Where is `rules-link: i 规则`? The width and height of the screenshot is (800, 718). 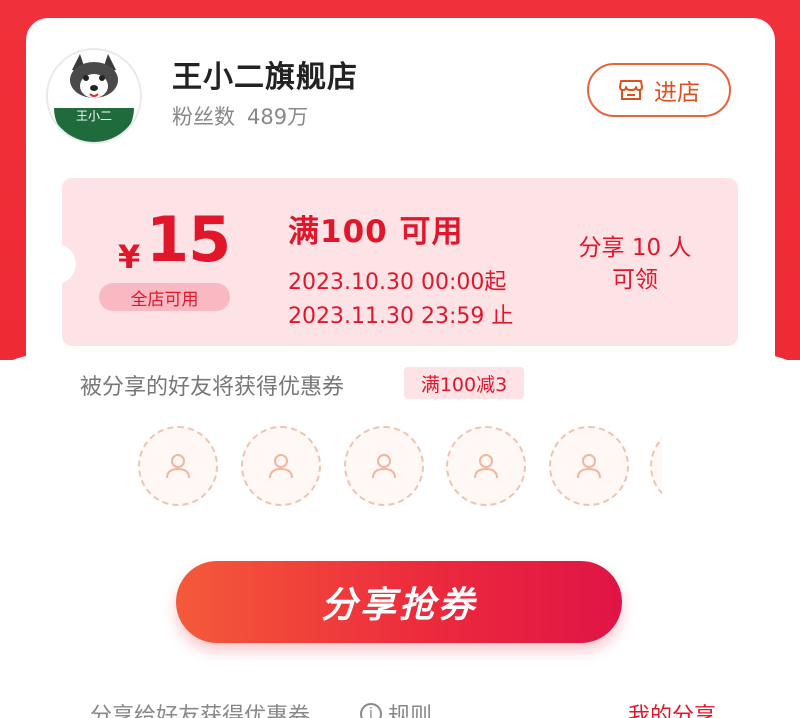
rules-link: i 规则 is located at coordinates (396, 708).